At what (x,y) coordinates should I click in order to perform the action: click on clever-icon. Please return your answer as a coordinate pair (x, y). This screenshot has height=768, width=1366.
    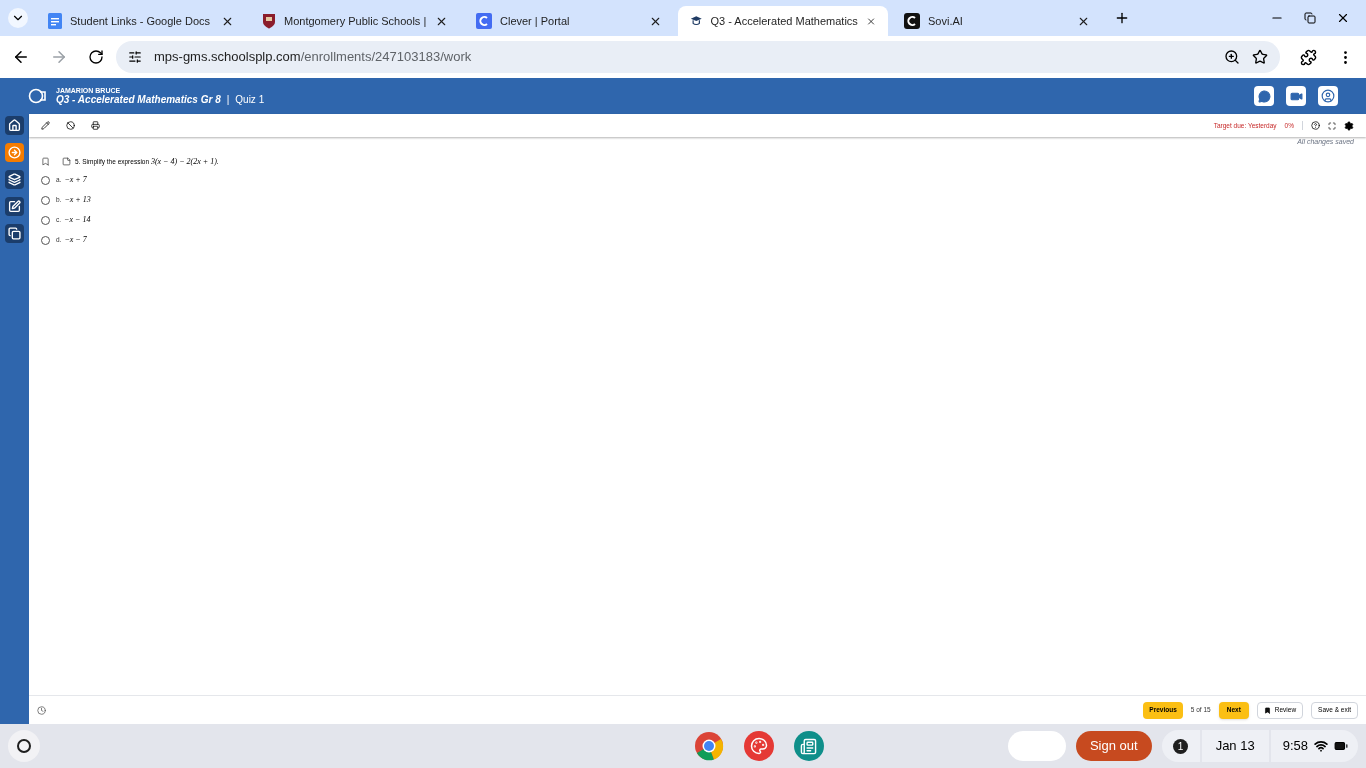
    Looking at the image, I should click on (484, 21).